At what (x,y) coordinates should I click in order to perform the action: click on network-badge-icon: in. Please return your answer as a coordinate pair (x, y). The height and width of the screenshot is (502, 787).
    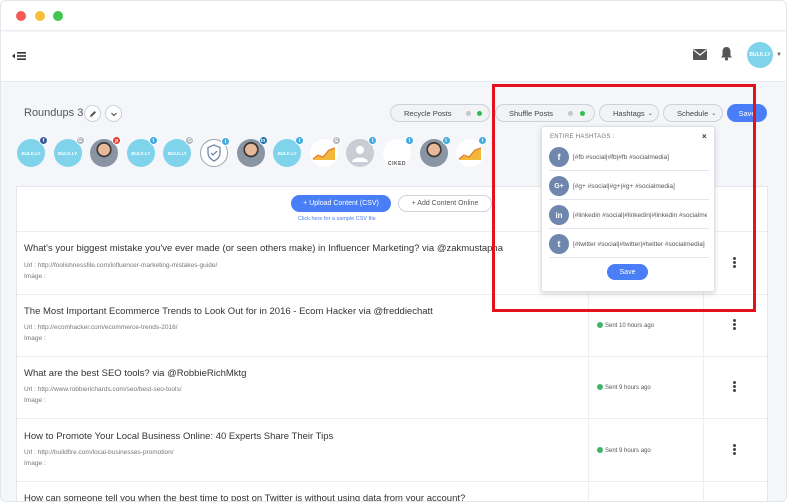
    Looking at the image, I should click on (263, 140).